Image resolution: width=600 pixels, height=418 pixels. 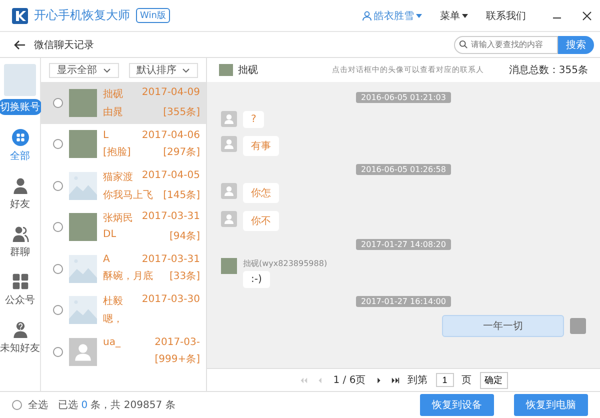 What do you see at coordinates (285, 263) in the screenshot?
I see `sender-name: 拙砚(wyx823895988)` at bounding box center [285, 263].